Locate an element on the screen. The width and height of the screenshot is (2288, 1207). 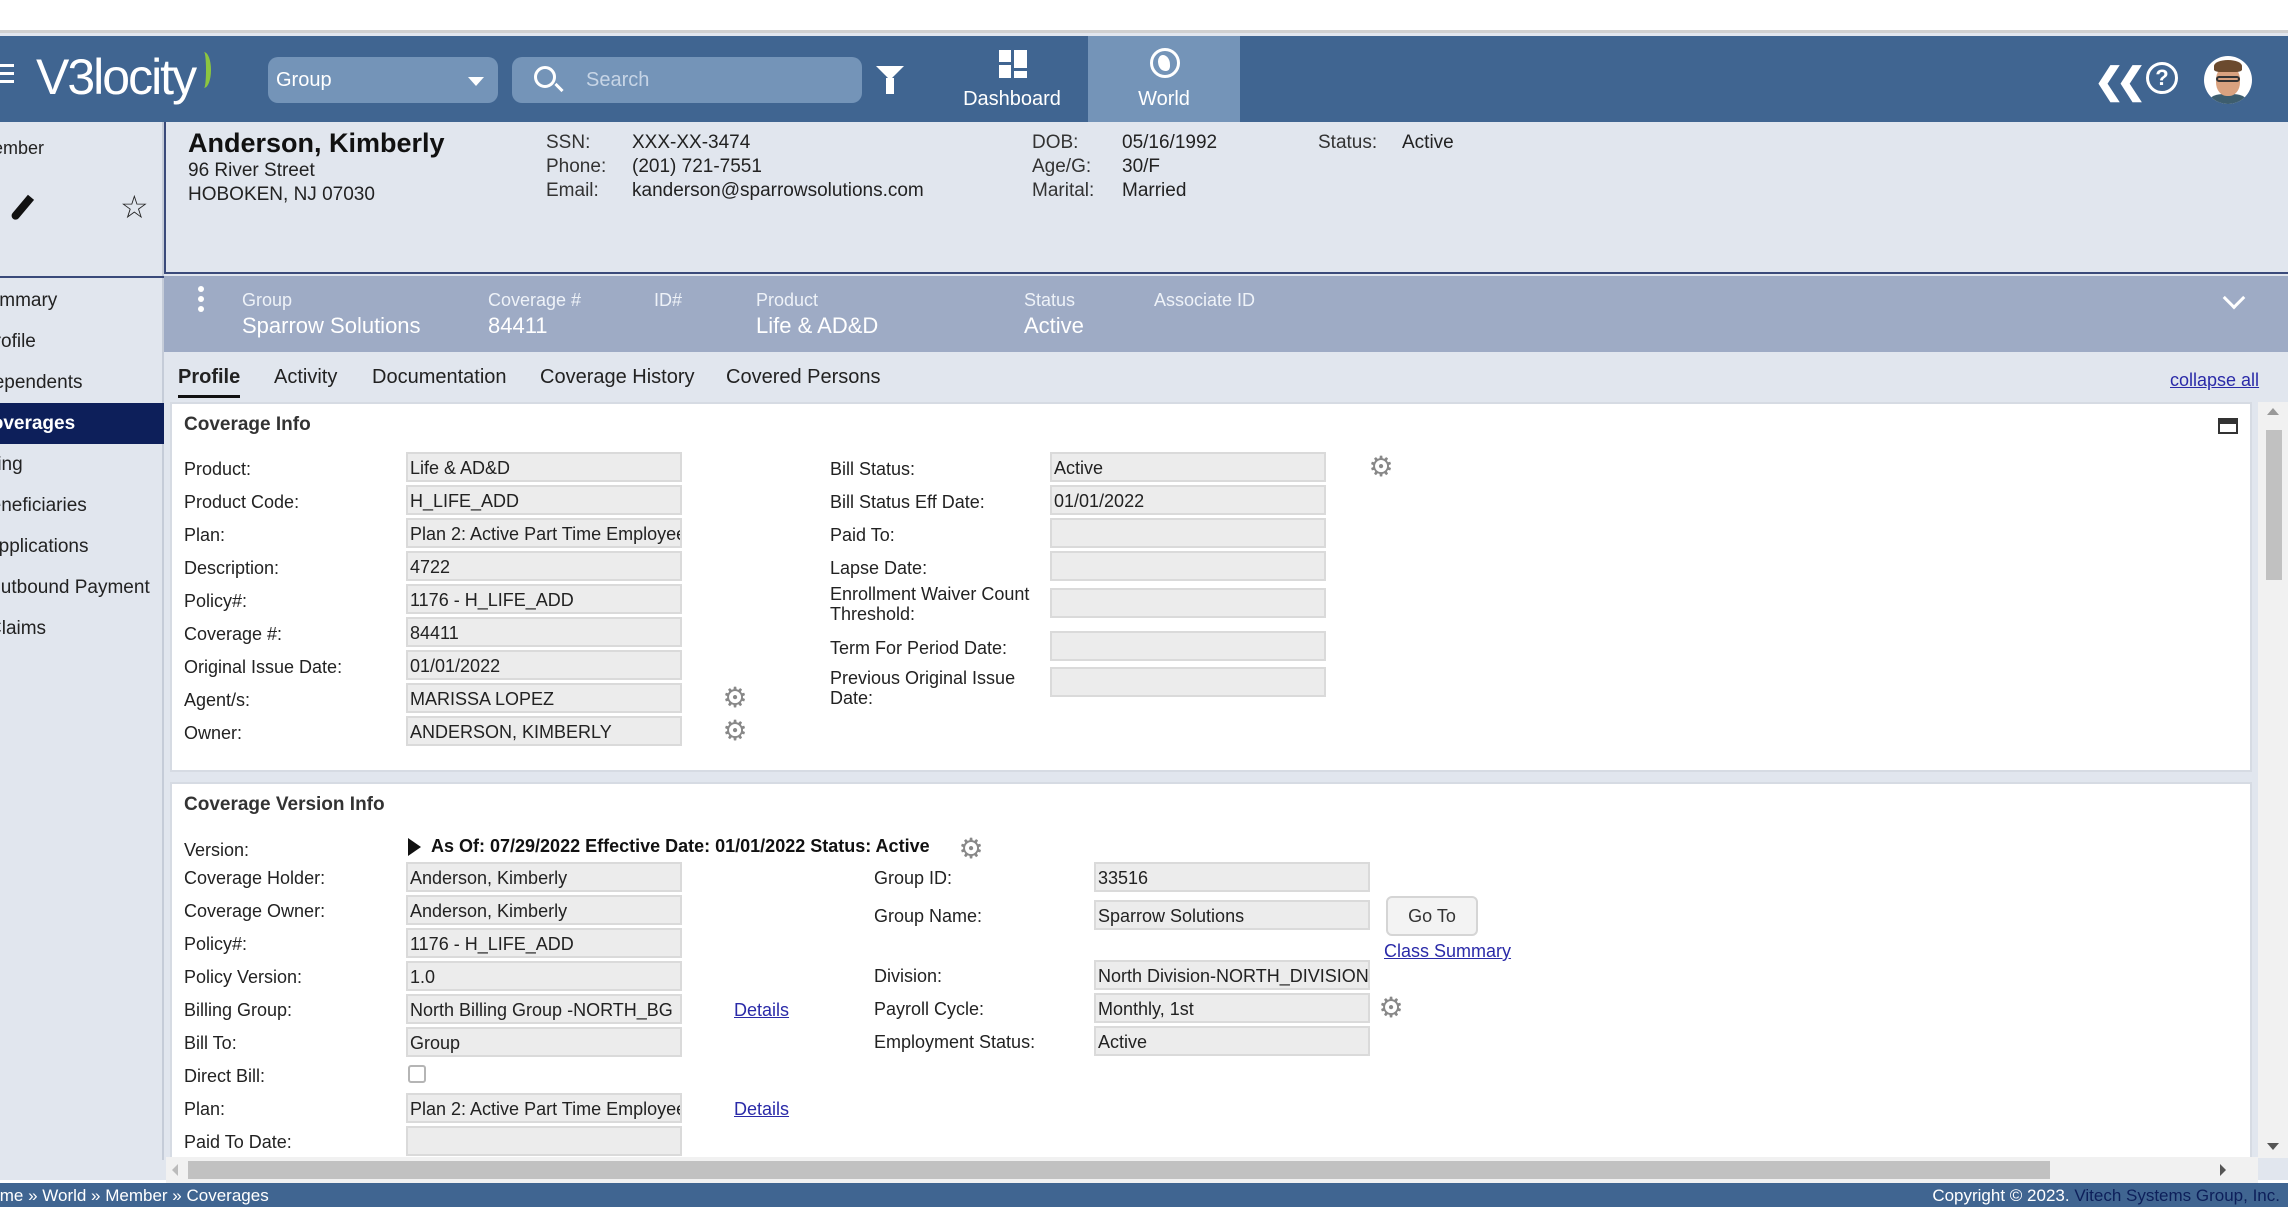
banner-product: Product Life & AD&D is located at coordinates (817, 314).